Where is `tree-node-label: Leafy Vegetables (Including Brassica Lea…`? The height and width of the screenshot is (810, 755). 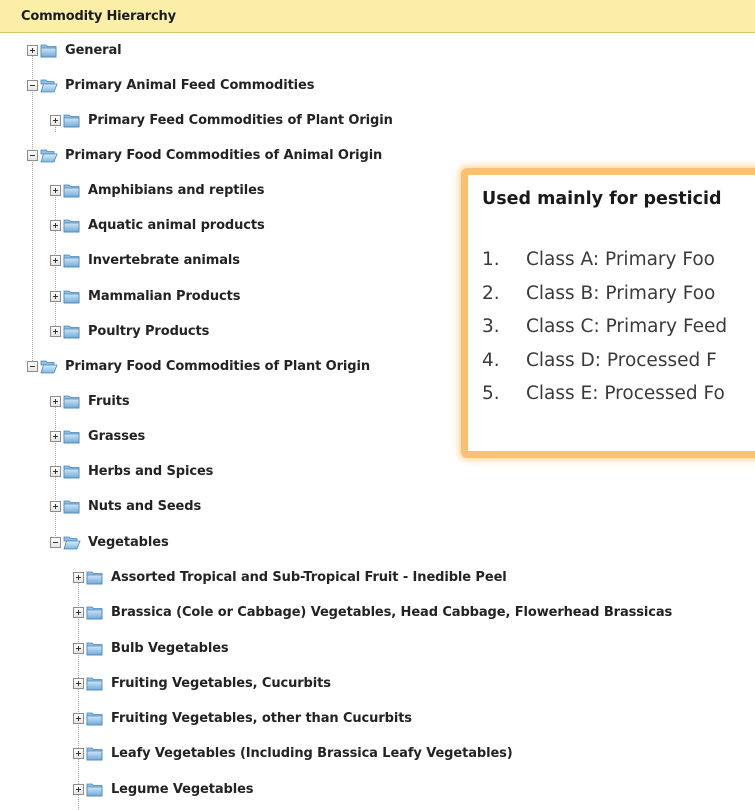 tree-node-label: Leafy Vegetables (Including Brassica Lea… is located at coordinates (312, 753).